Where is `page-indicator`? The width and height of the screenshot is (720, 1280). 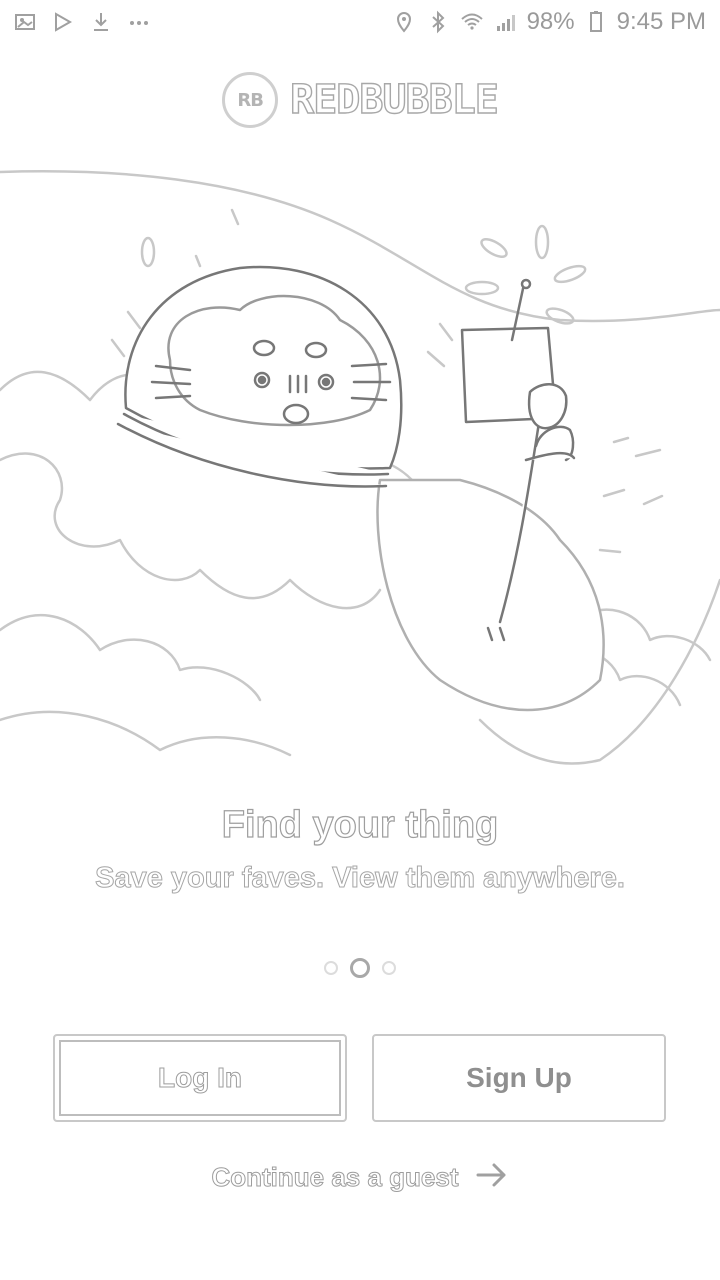 page-indicator is located at coordinates (360, 968).